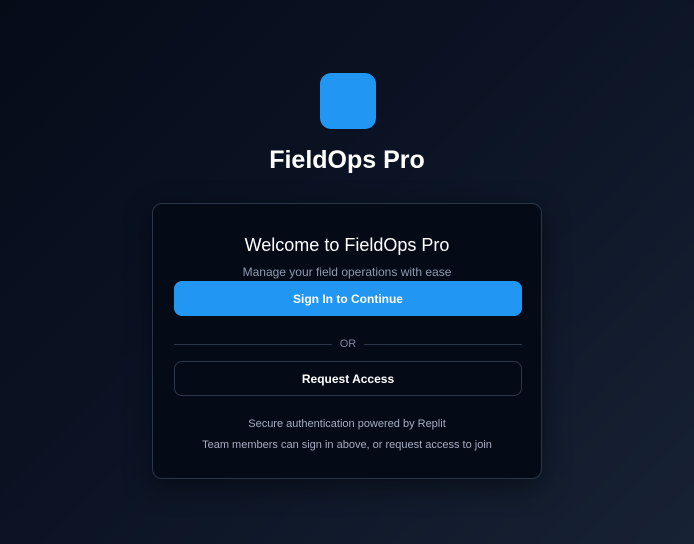 This screenshot has width=694, height=544. Describe the element at coordinates (443, 344) in the screenshot. I see `divider-line-right` at that location.